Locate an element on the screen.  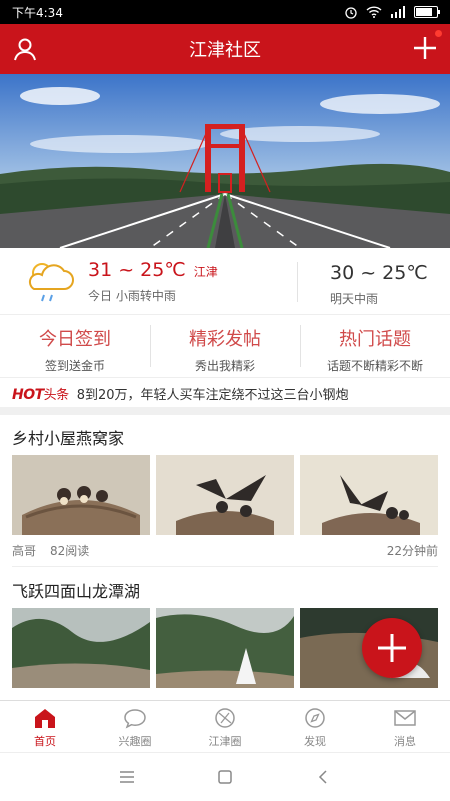
cloud-rain-icon is located at coordinates (51, 282).